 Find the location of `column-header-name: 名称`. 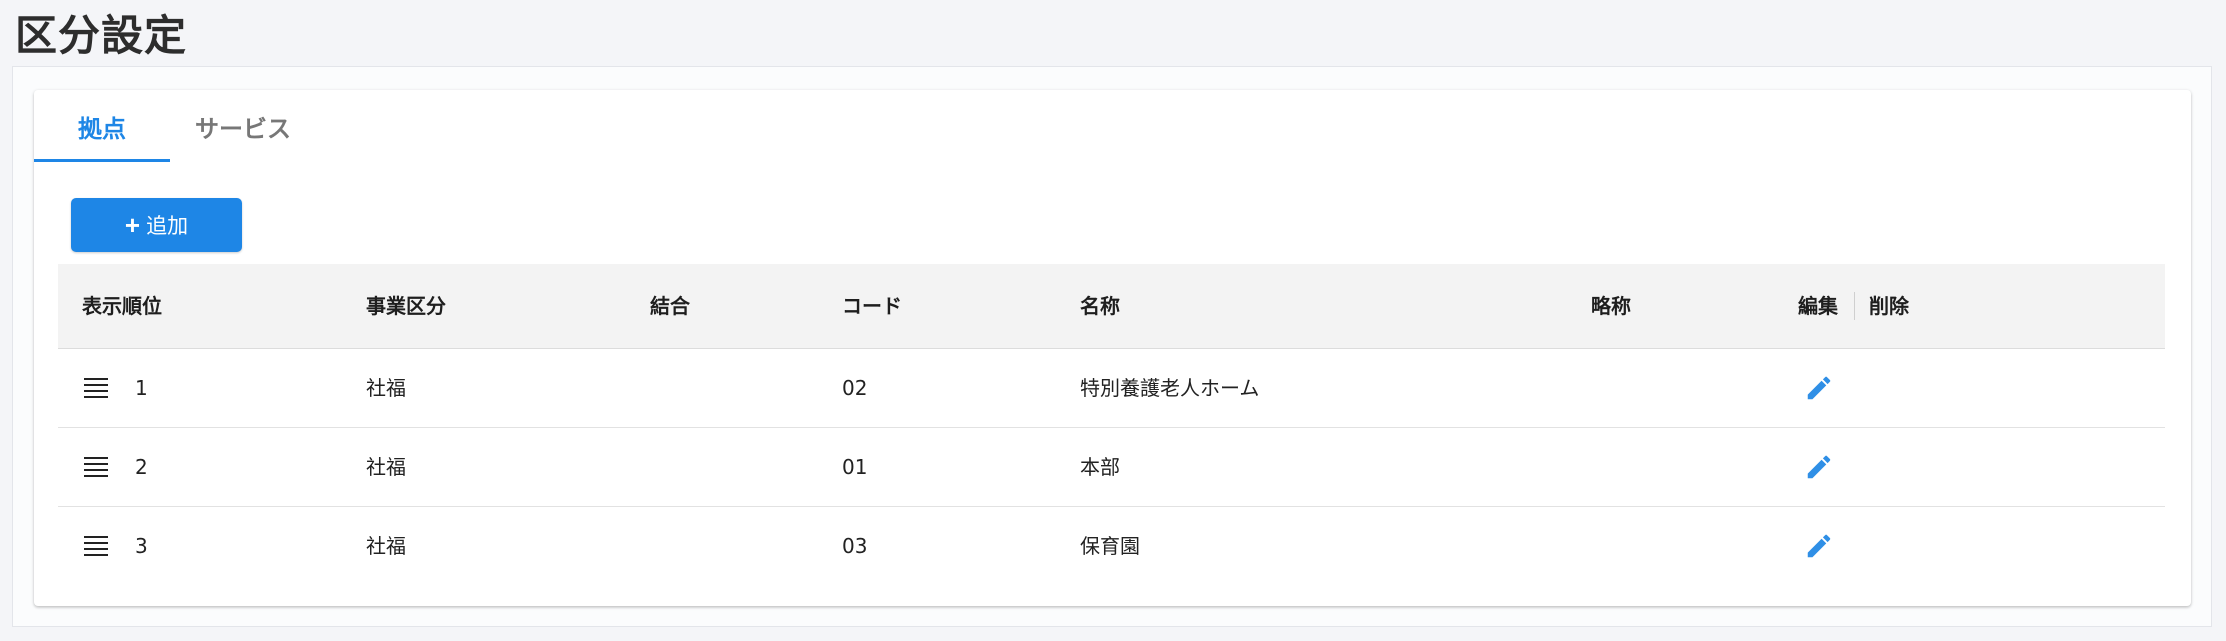

column-header-name: 名称 is located at coordinates (1100, 306).